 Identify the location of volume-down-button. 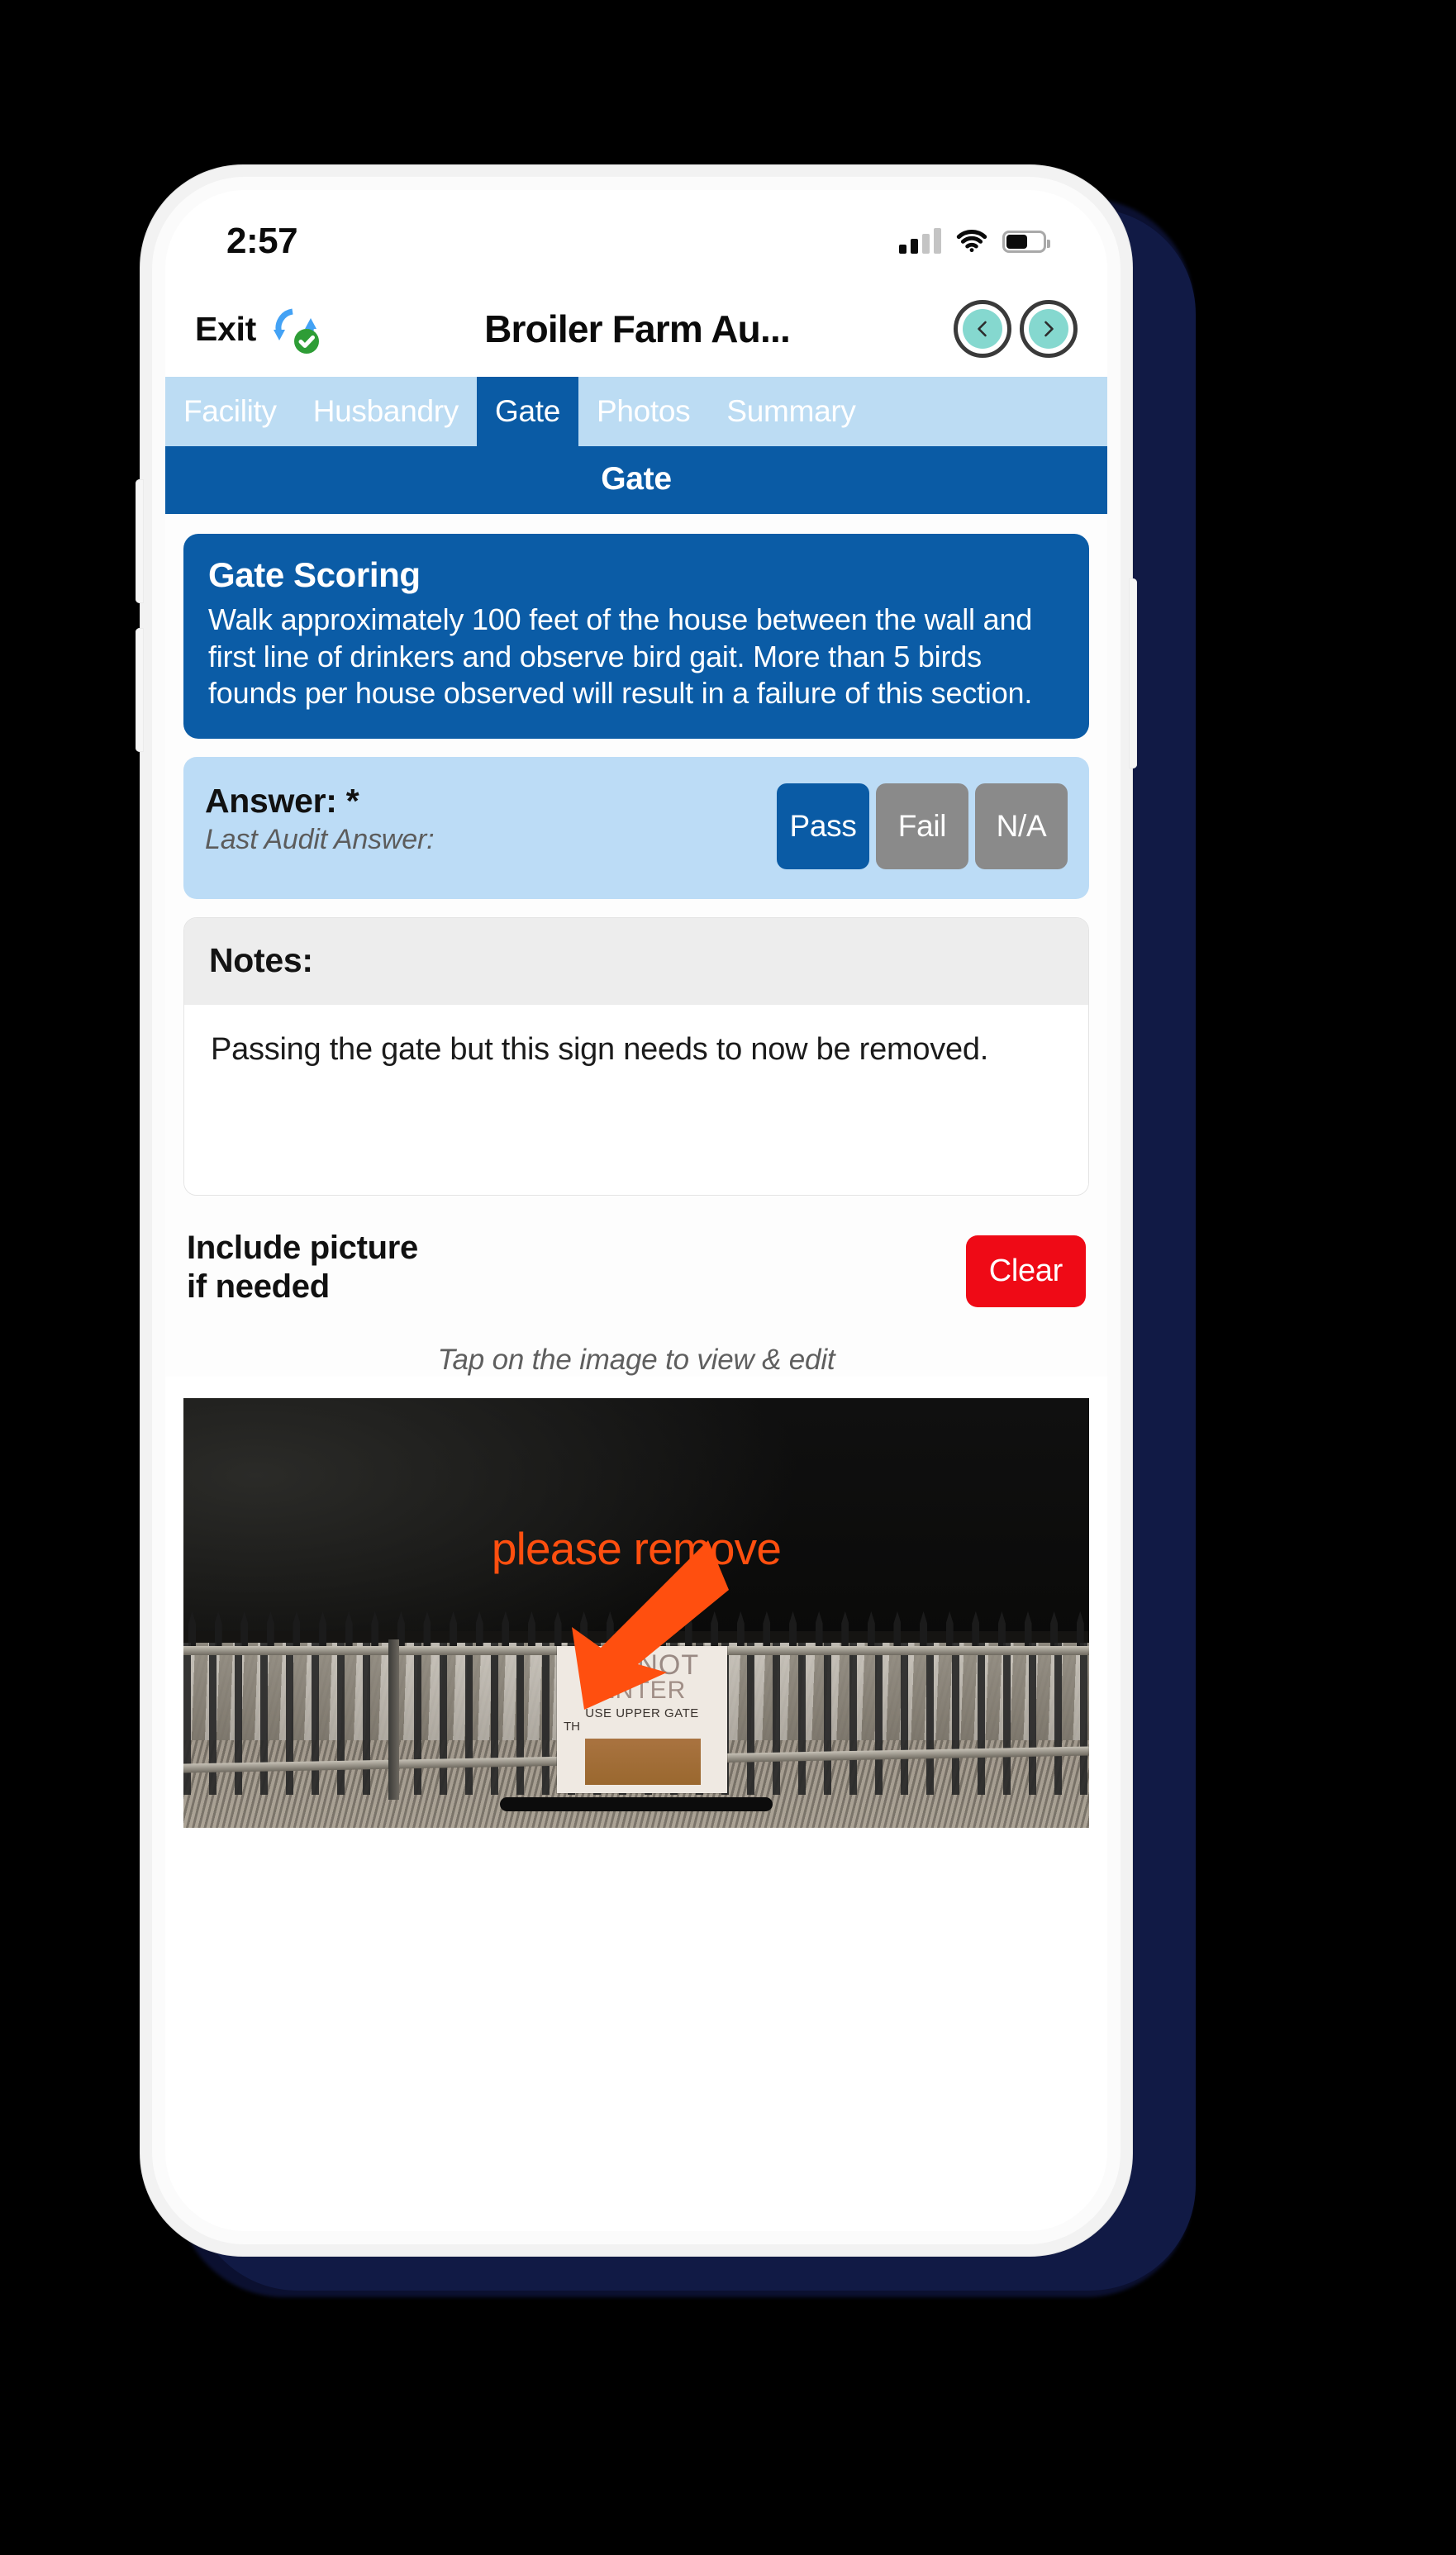
(140, 690).